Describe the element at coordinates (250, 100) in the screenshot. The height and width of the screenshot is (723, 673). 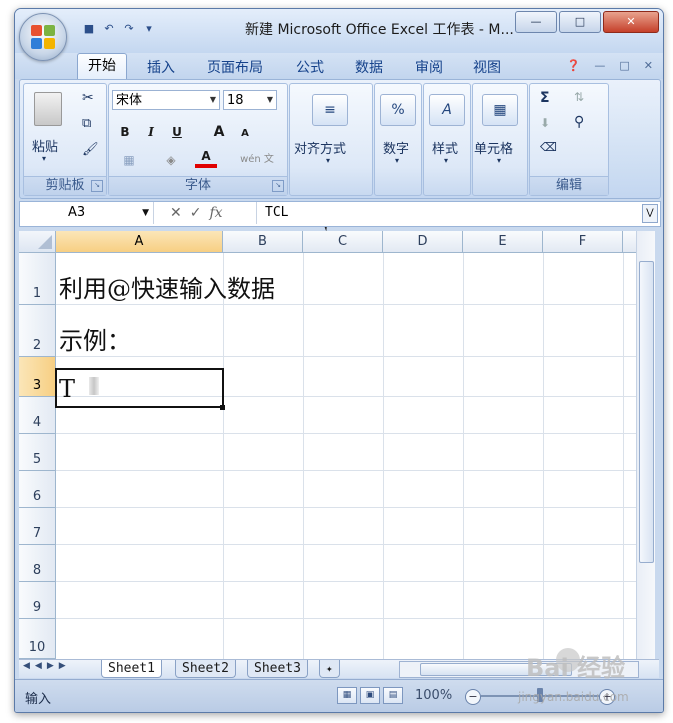
I see `font-size-combo: 18 ▼` at that location.